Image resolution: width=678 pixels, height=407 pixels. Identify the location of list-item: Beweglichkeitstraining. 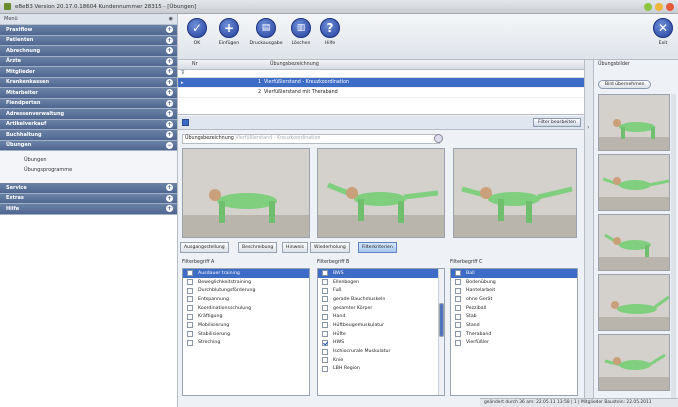
(246, 282).